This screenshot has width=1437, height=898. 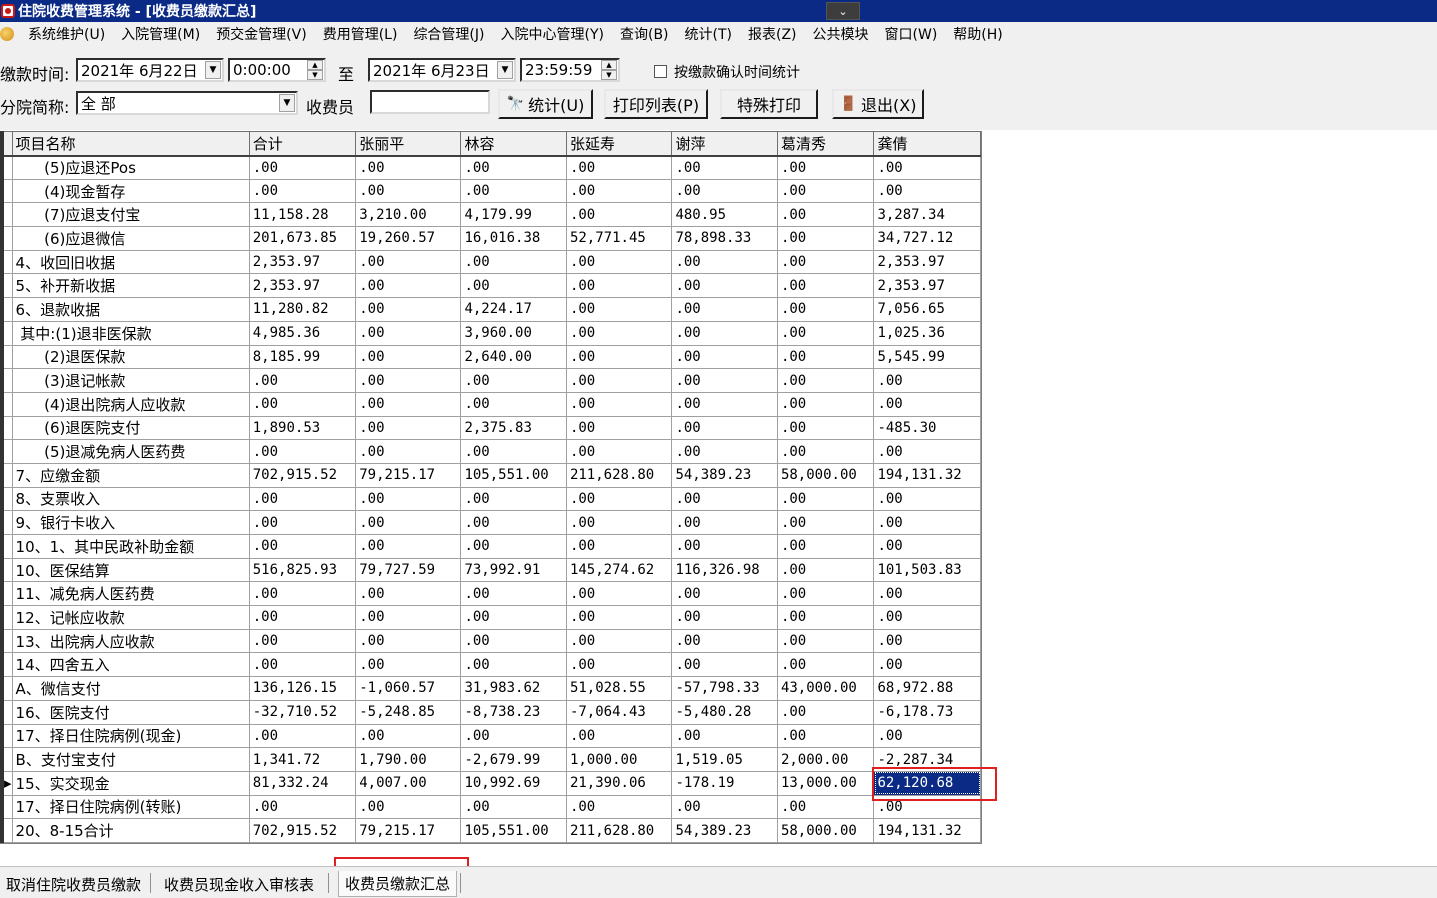 I want to click on item-name-cell: (6)应退微信, so click(x=130, y=238).